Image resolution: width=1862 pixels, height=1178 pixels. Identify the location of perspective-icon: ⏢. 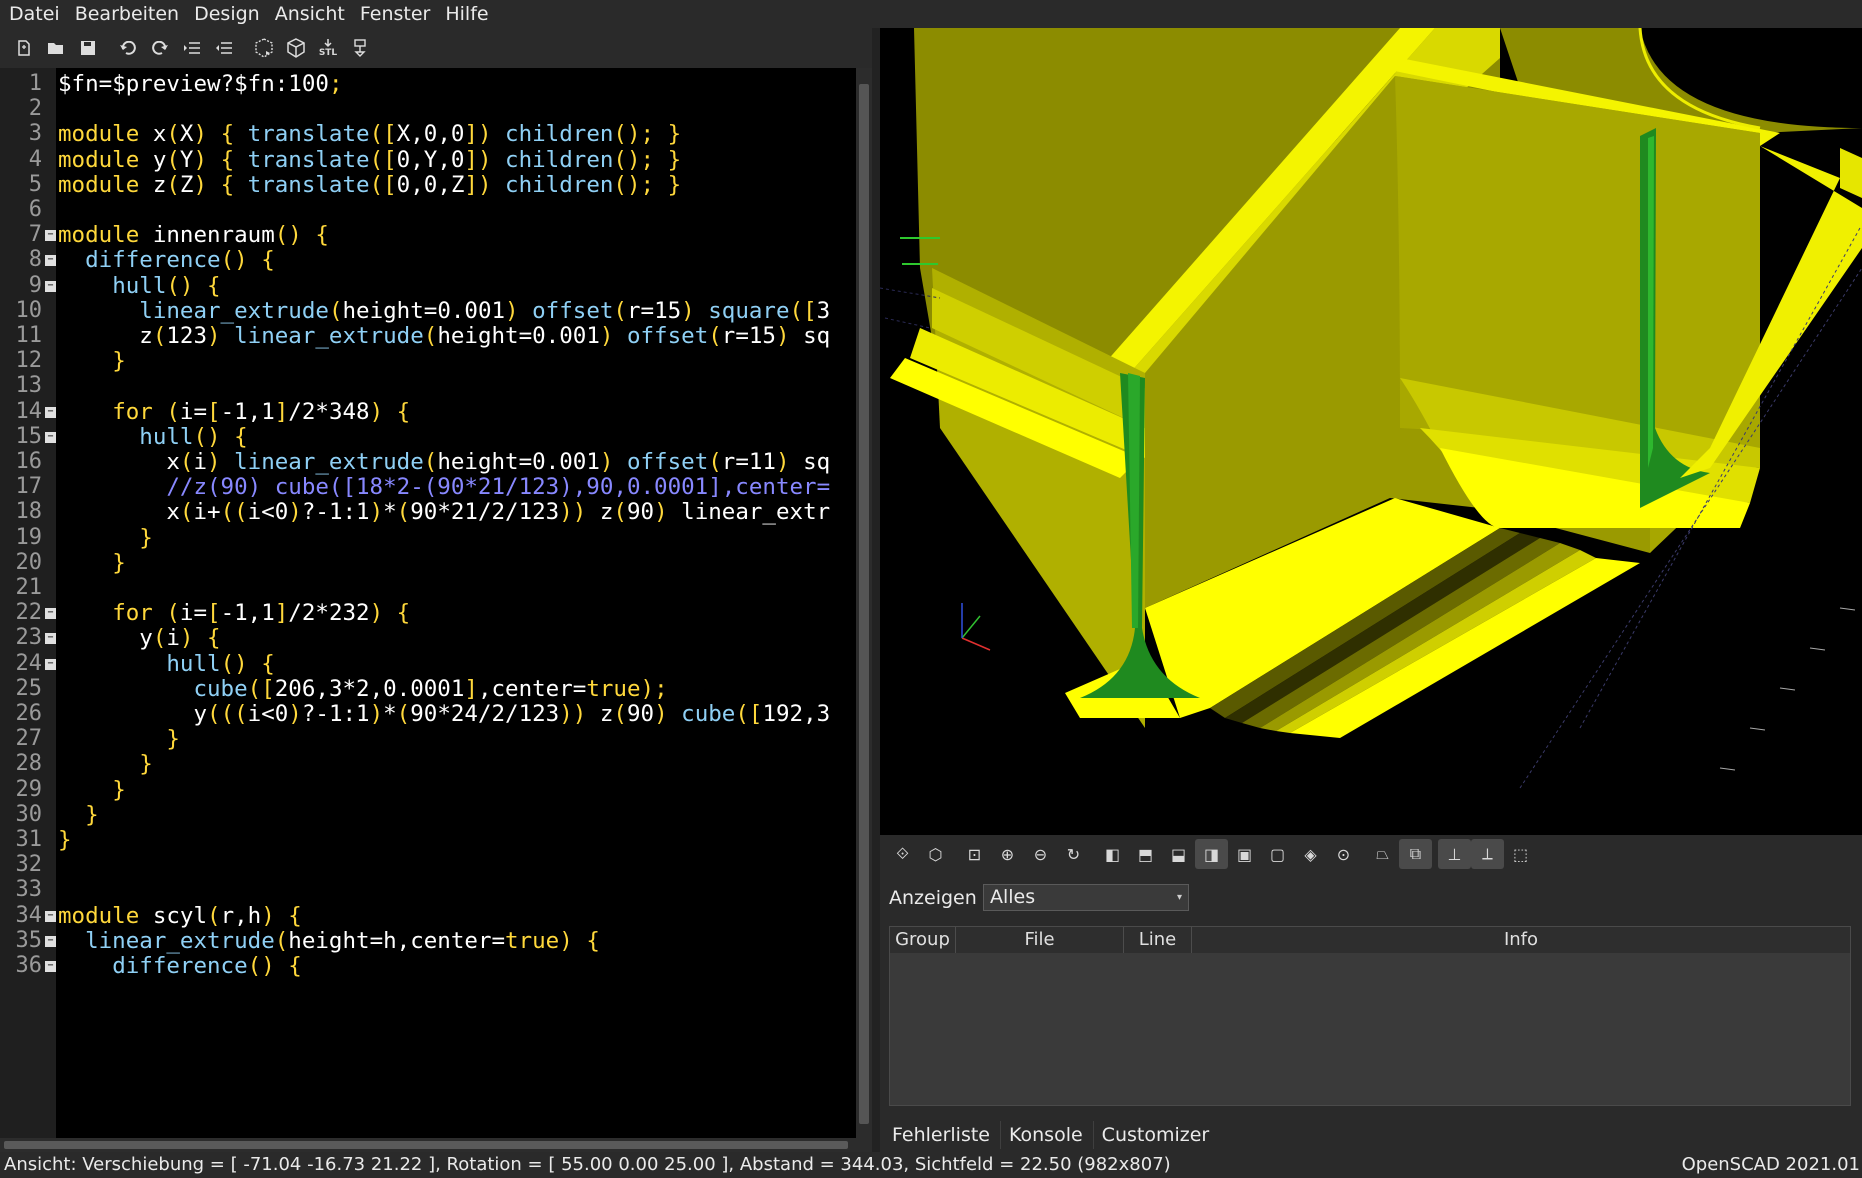
(1382, 854).